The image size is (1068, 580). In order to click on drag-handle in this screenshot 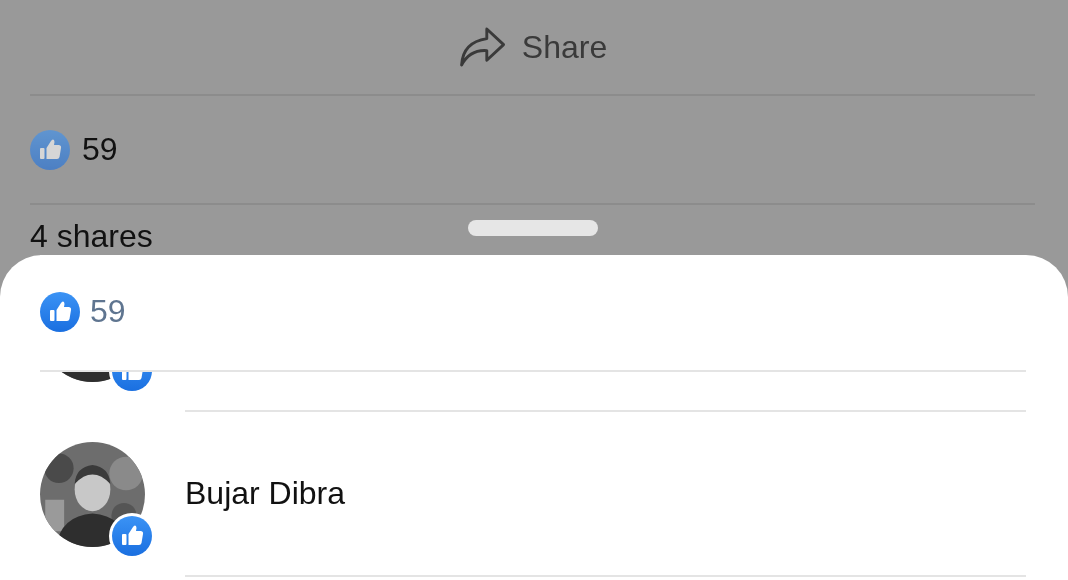, I will do `click(533, 228)`.